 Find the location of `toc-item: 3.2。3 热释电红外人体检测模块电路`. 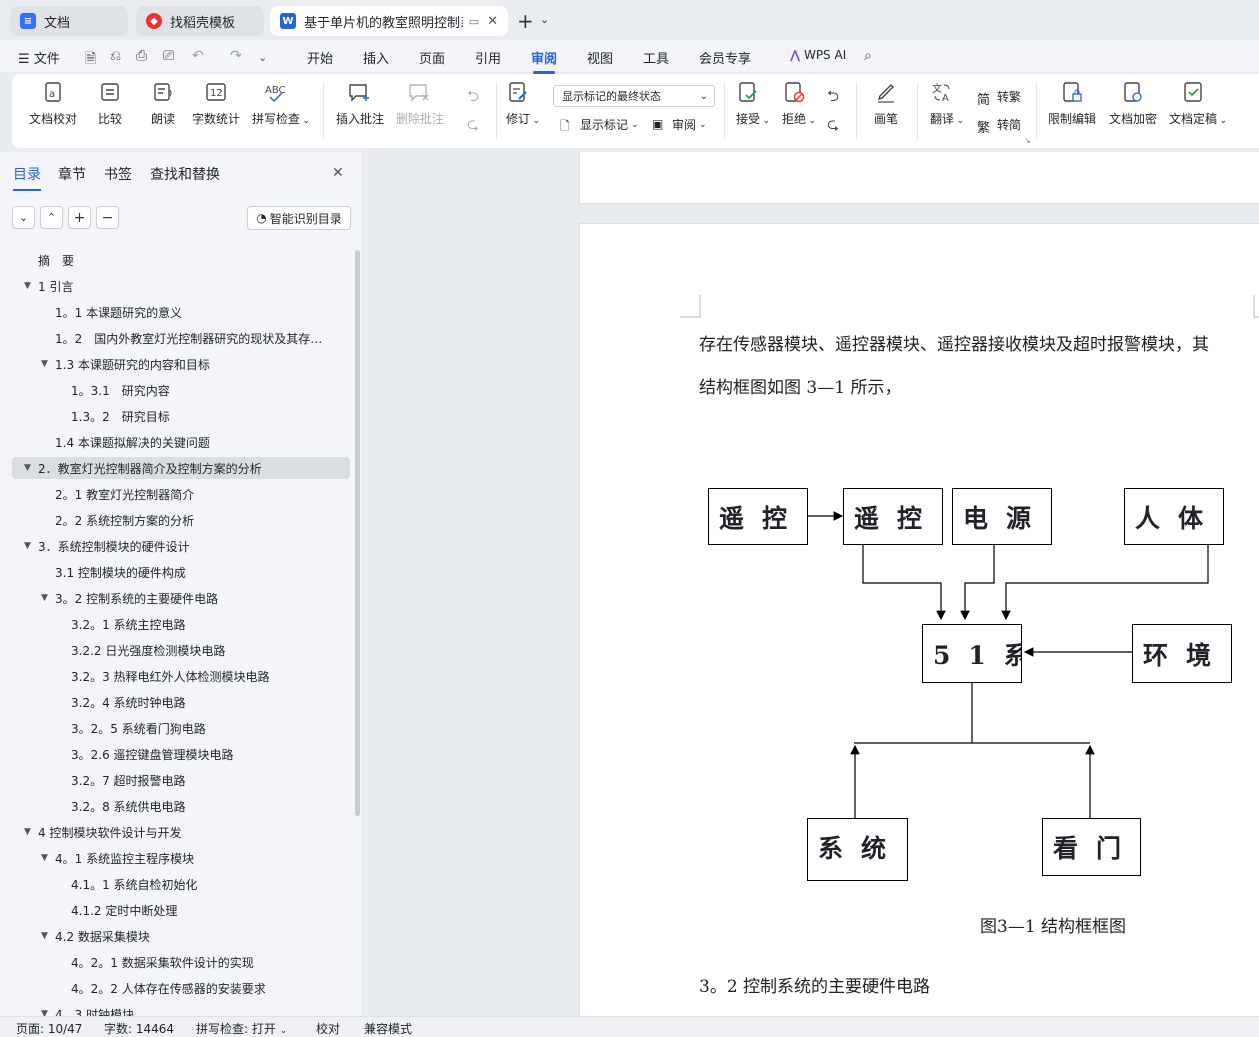

toc-item: 3.2。3 热释电红外人体检测模块电路 is located at coordinates (181, 676).